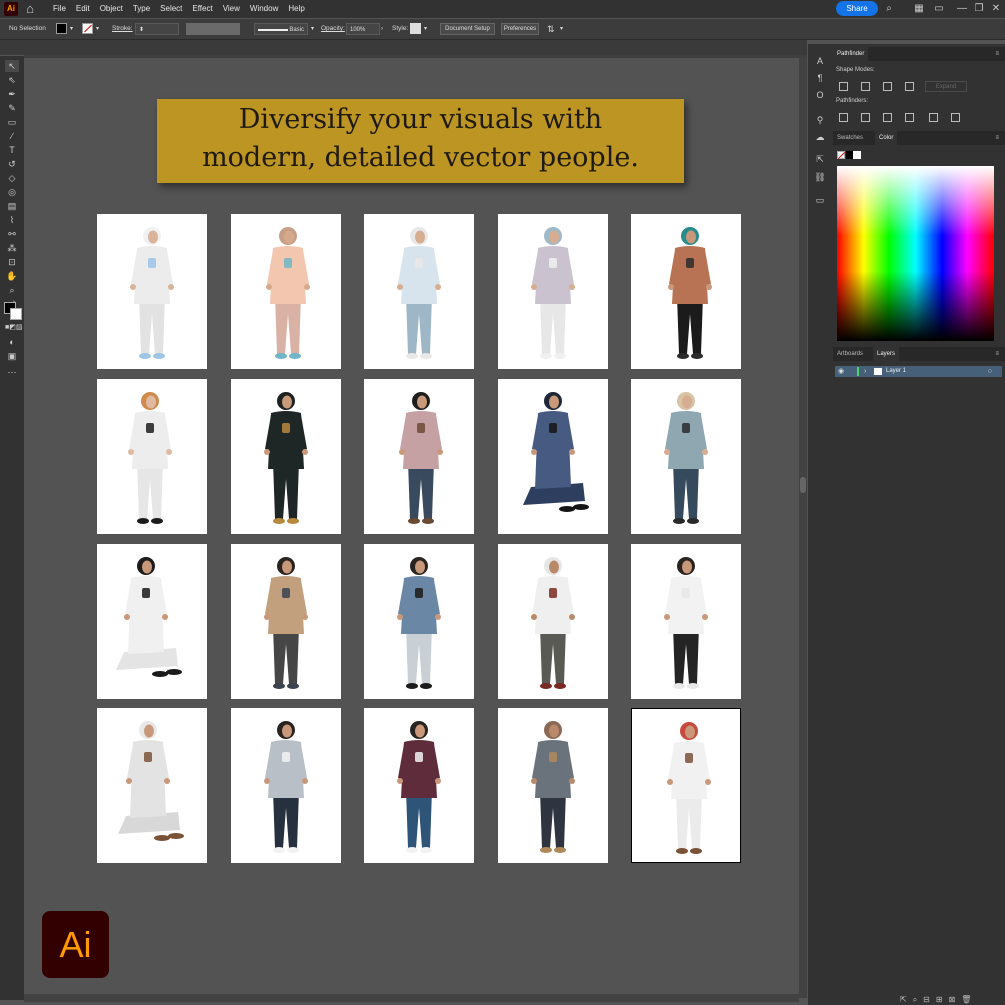 The height and width of the screenshot is (1005, 1005). I want to click on arrange-icon: ⇅, so click(551, 29).